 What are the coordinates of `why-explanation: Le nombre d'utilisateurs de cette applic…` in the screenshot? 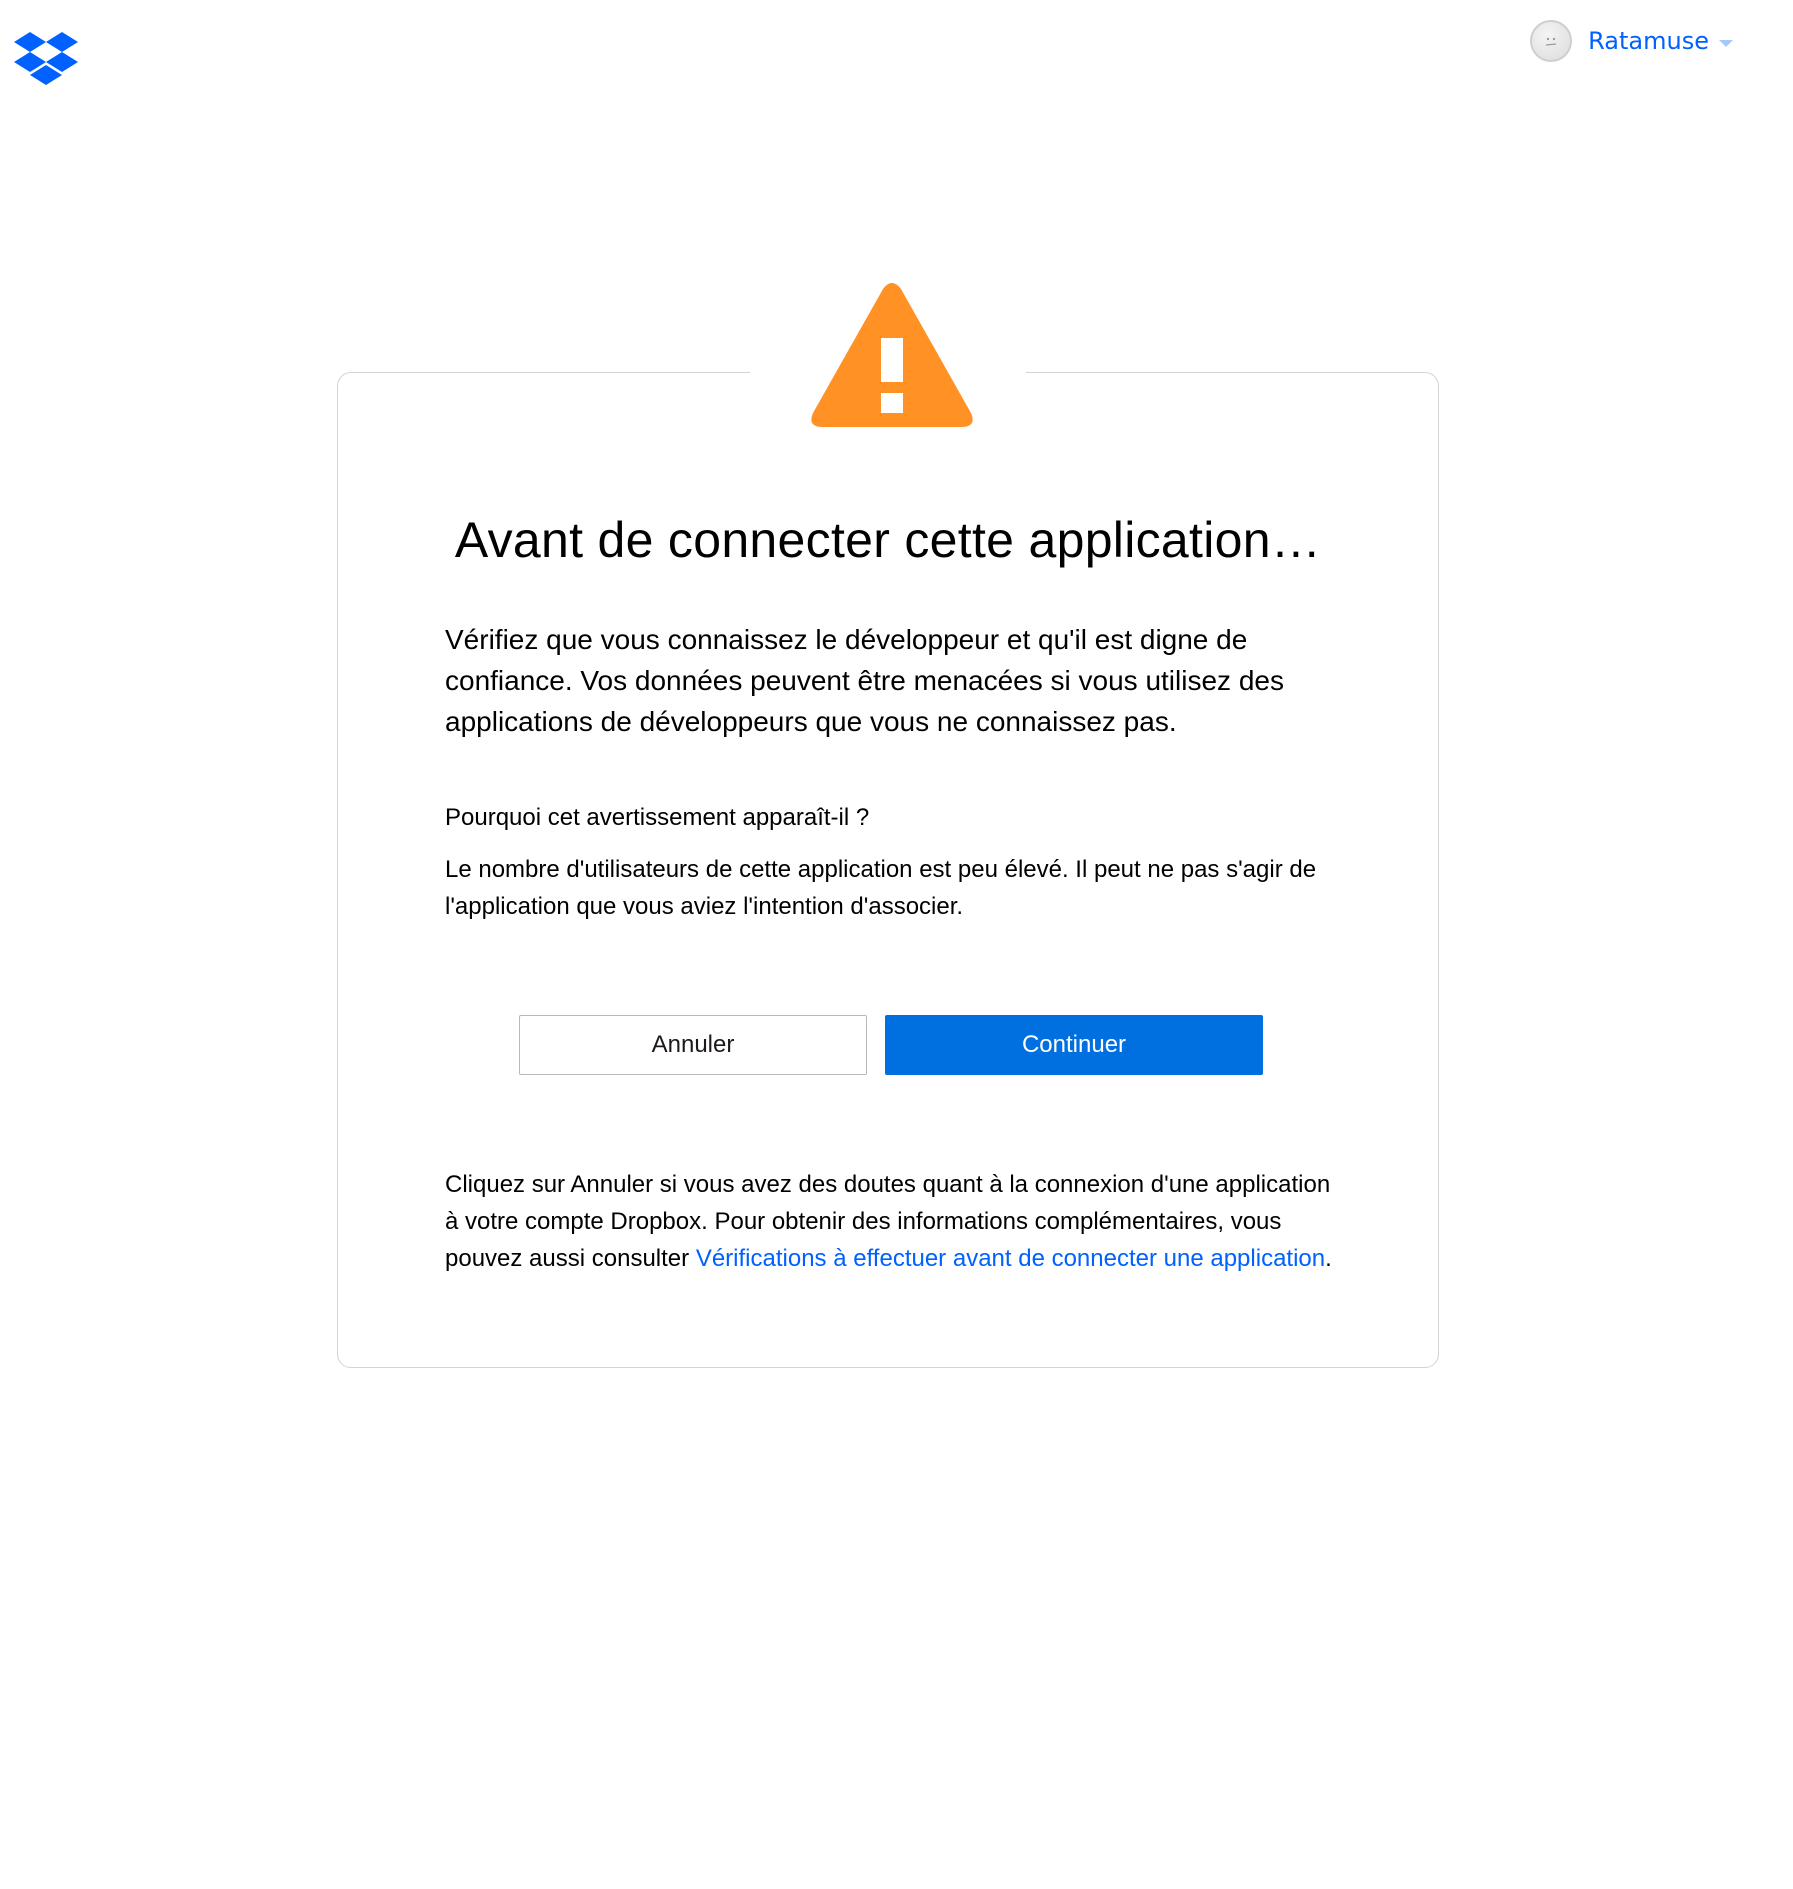 It's located at (881, 888).